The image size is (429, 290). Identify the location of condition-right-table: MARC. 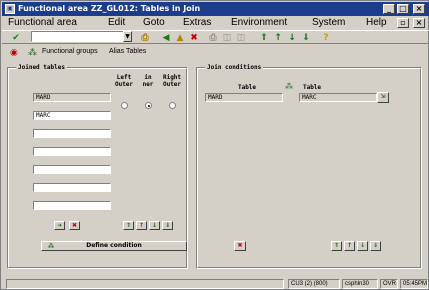
(338, 97).